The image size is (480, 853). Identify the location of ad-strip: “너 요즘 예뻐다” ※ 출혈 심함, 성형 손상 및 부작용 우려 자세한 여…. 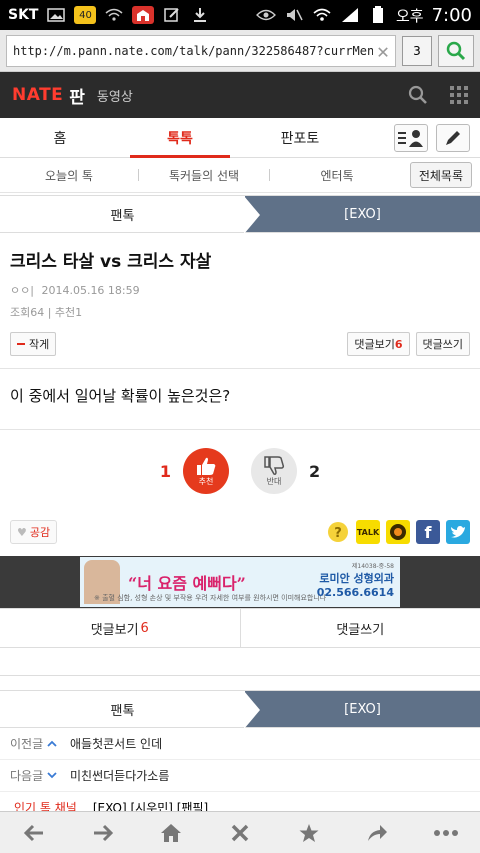
(240, 582).